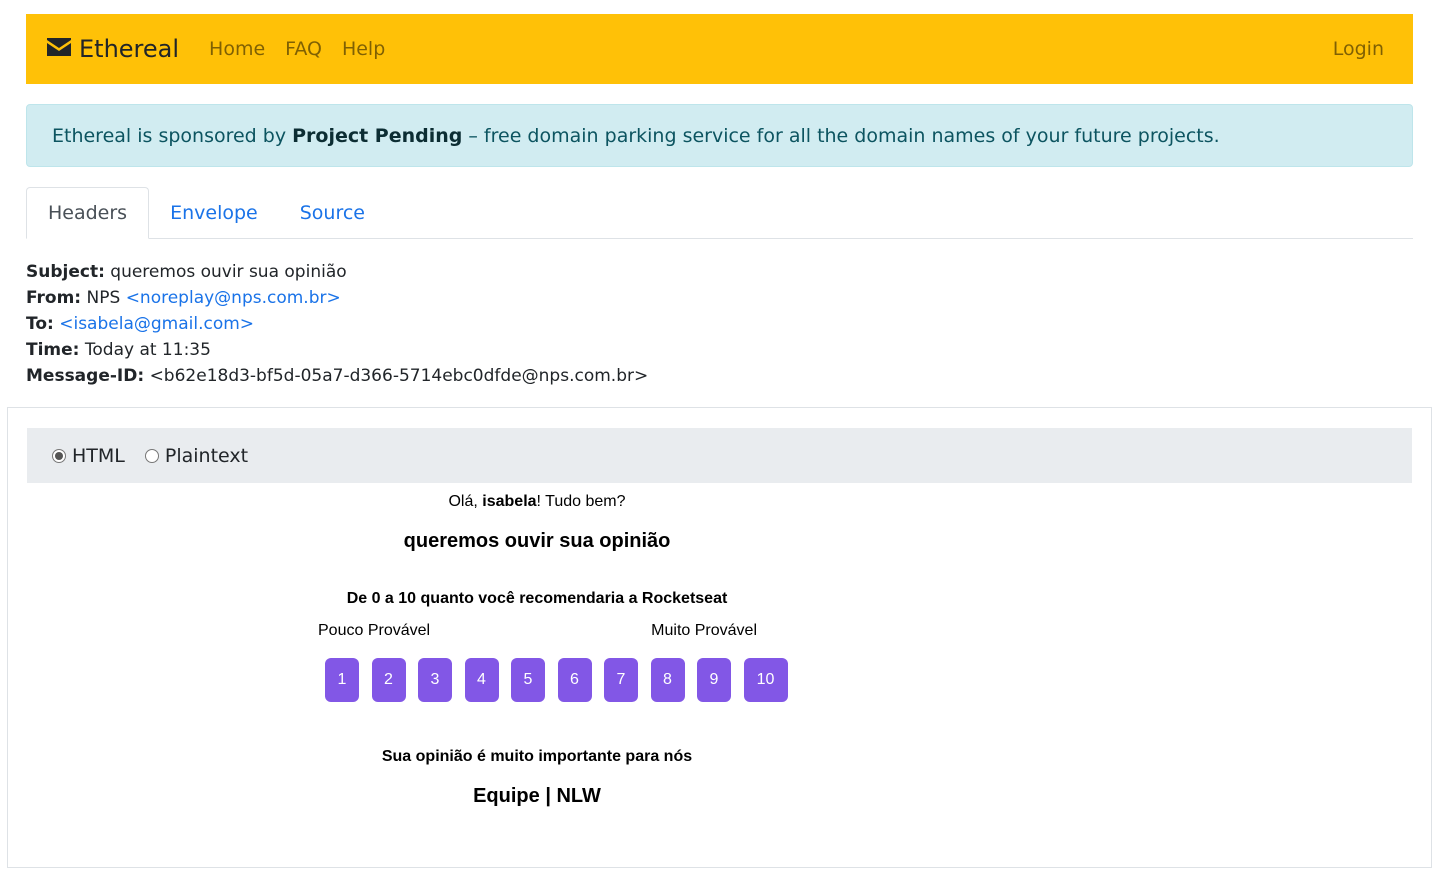 The width and height of the screenshot is (1449, 890). Describe the element at coordinates (537, 541) in the screenshot. I see `email-title: queremos ouvir sua opinião` at that location.